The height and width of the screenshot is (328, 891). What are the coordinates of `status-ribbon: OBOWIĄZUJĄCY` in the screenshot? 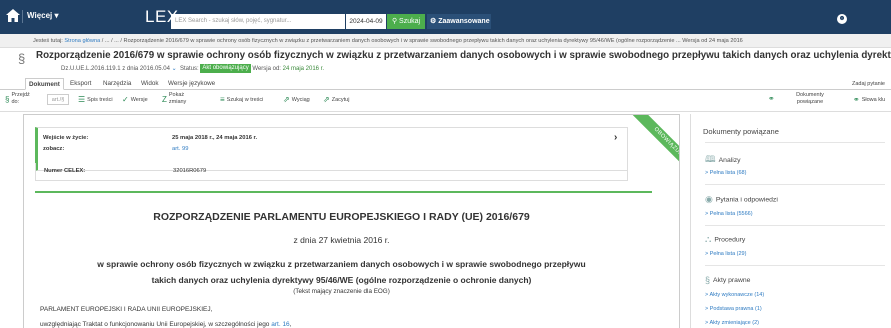 It's located at (654, 152).